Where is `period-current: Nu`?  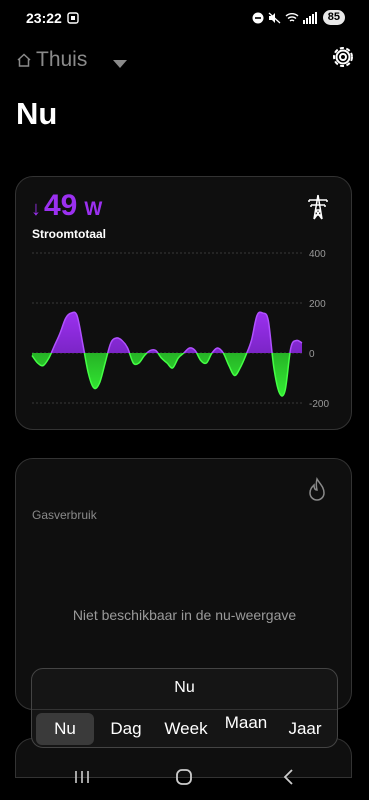 period-current: Nu is located at coordinates (184, 687).